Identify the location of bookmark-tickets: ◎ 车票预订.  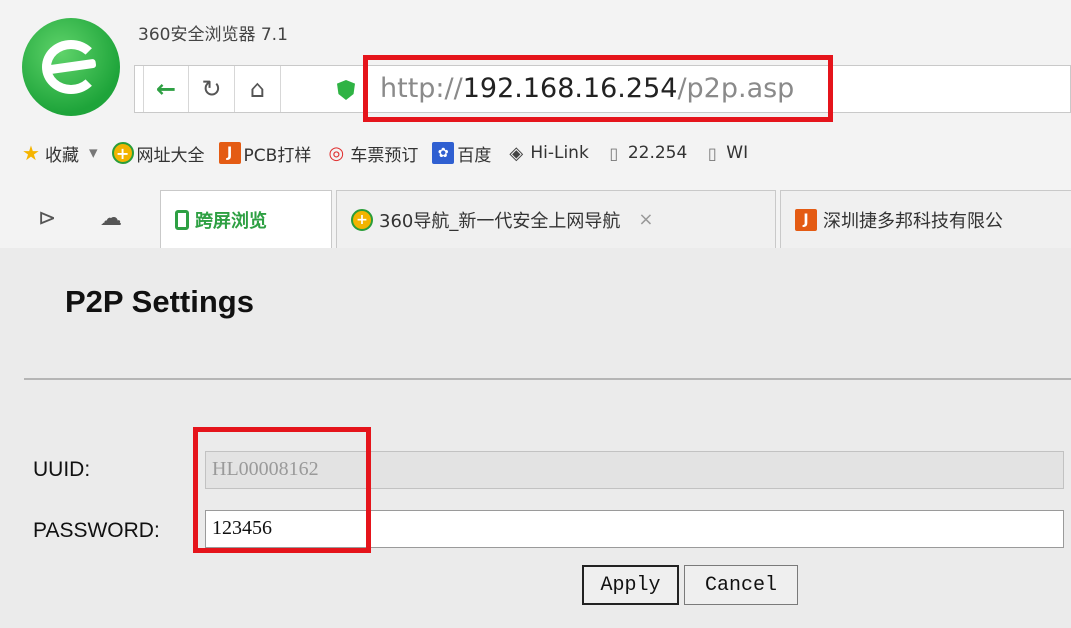
(371, 153).